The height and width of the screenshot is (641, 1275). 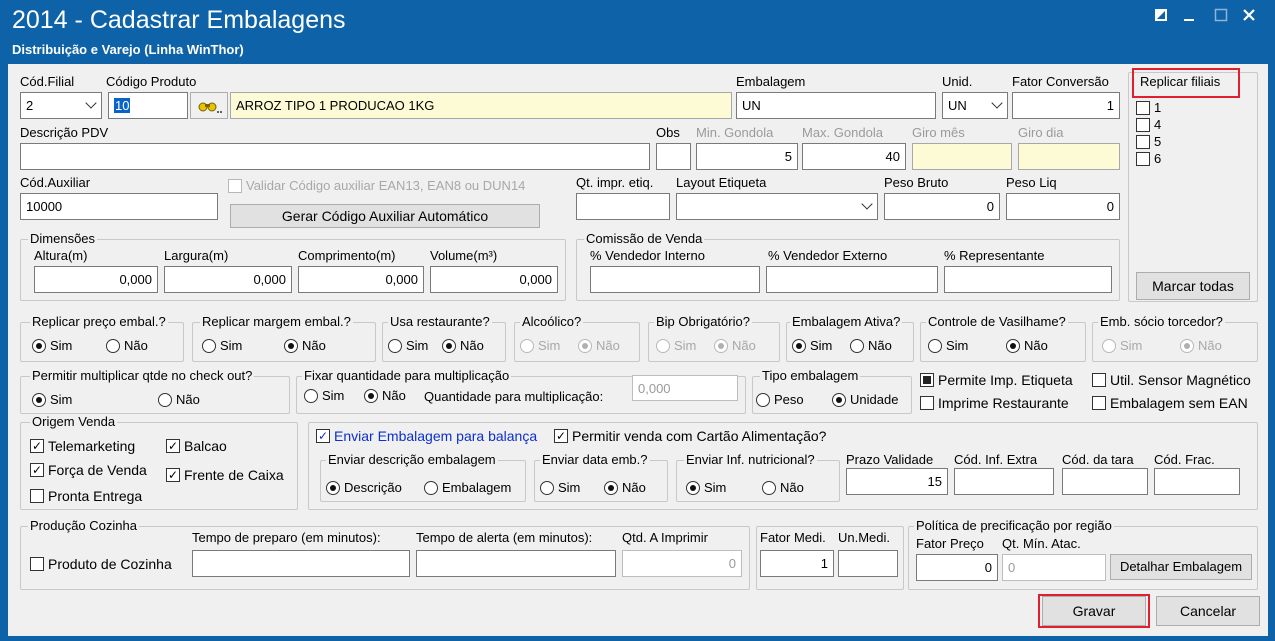 What do you see at coordinates (385, 216) in the screenshot?
I see `gerar-codigo-button: Gerar Código Auxiliar Automático` at bounding box center [385, 216].